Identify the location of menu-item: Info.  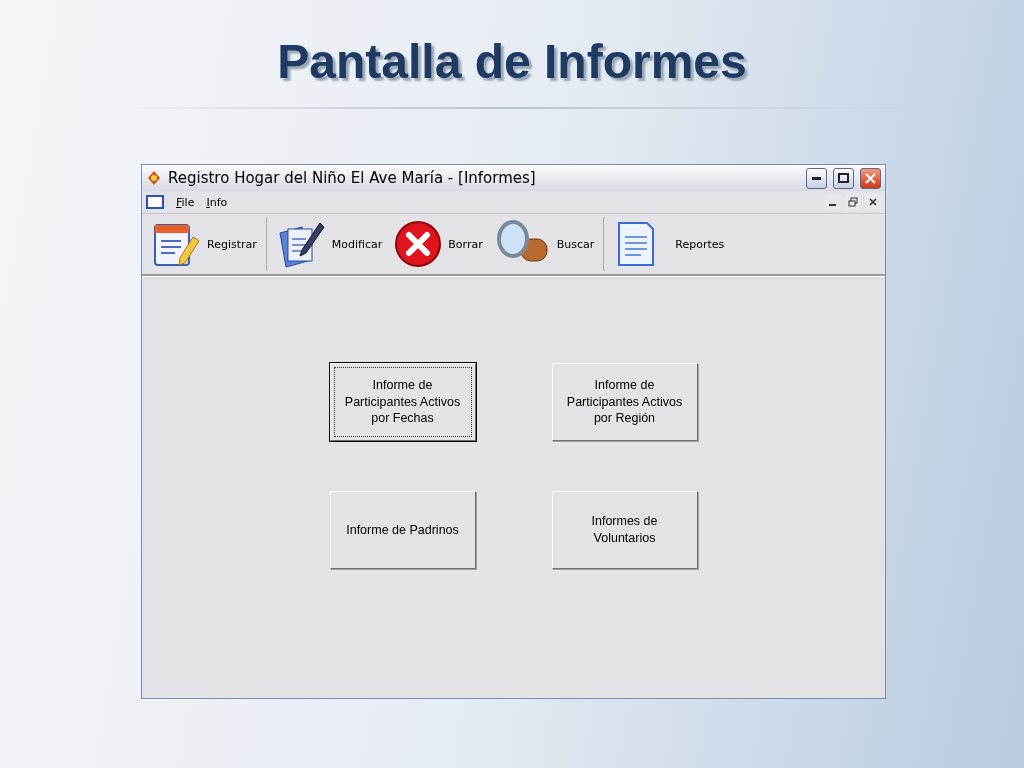
(217, 202).